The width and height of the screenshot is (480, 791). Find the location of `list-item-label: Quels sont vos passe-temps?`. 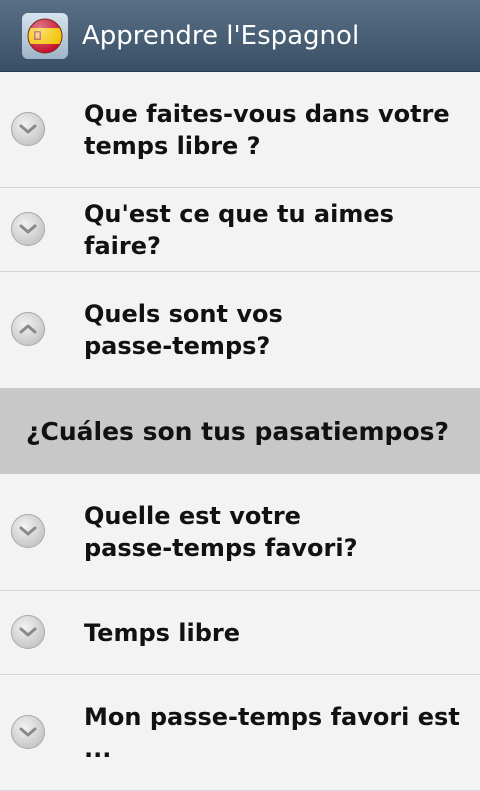

list-item-label: Quels sont vos passe-temps? is located at coordinates (183, 330).